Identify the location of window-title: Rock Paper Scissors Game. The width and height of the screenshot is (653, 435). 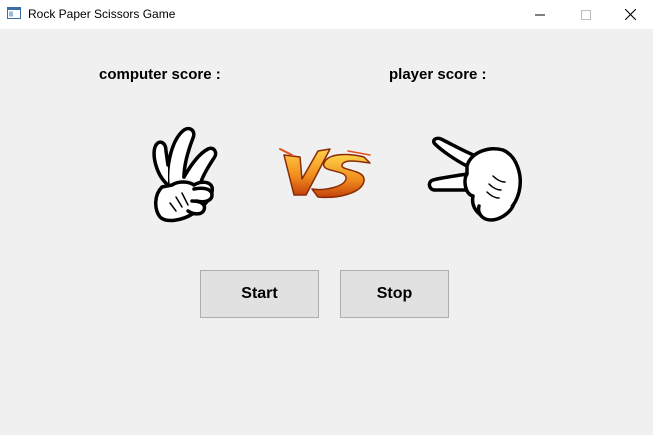
(102, 14).